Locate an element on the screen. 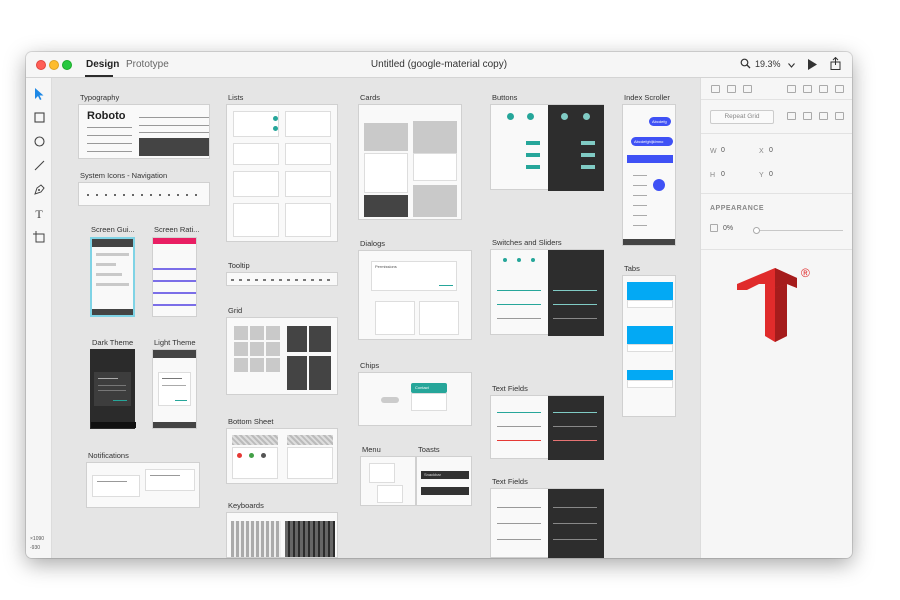 The image size is (900, 600). opacity-slider-track is located at coordinates (799, 230).